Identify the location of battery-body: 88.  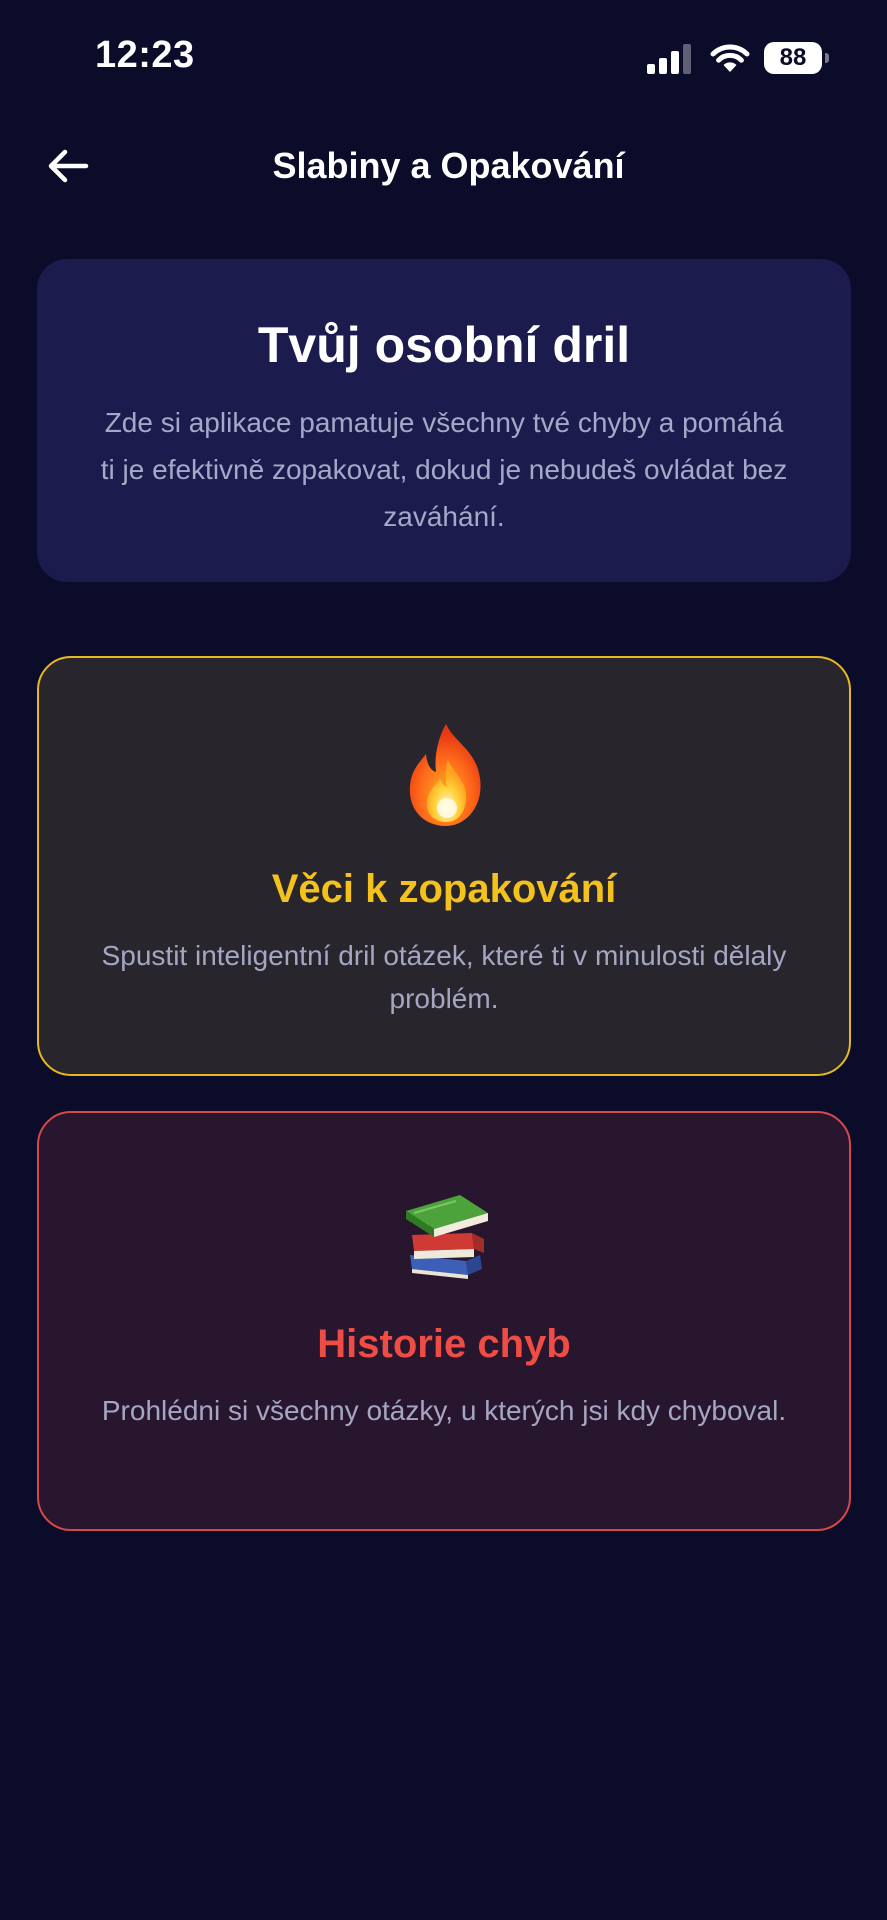
(793, 58).